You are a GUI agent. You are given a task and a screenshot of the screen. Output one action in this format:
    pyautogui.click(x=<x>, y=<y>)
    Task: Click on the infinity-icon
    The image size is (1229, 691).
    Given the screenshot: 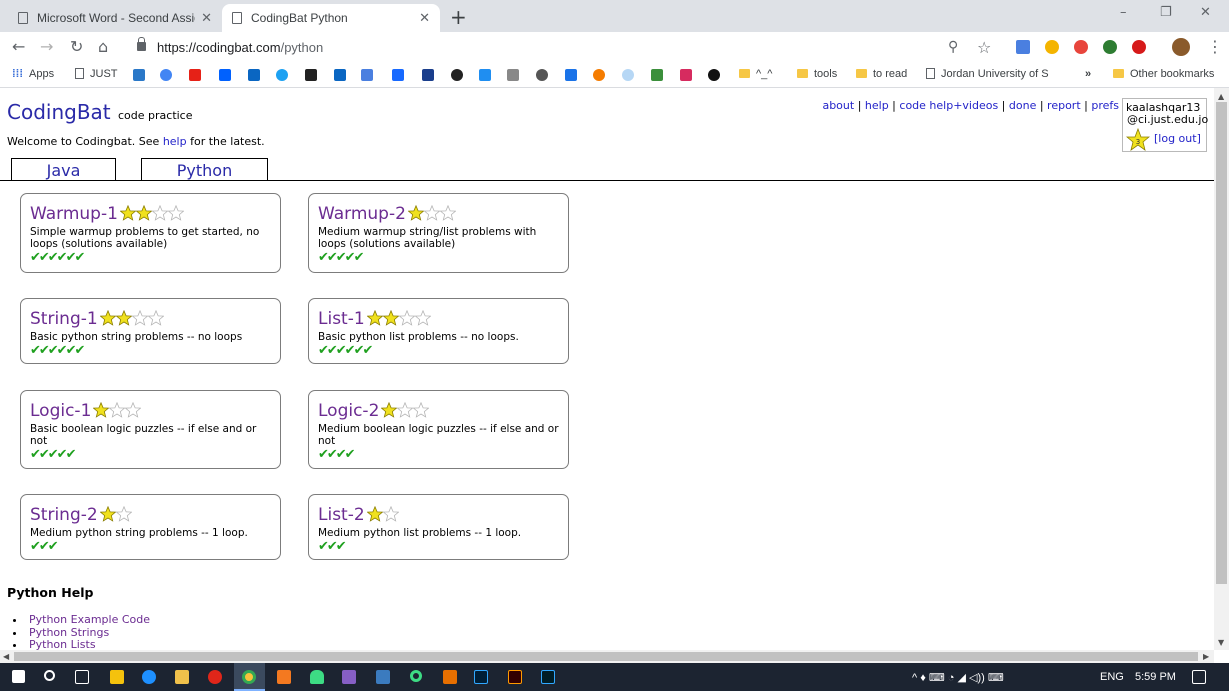 What is the action you would take?
    pyautogui.click(x=628, y=75)
    